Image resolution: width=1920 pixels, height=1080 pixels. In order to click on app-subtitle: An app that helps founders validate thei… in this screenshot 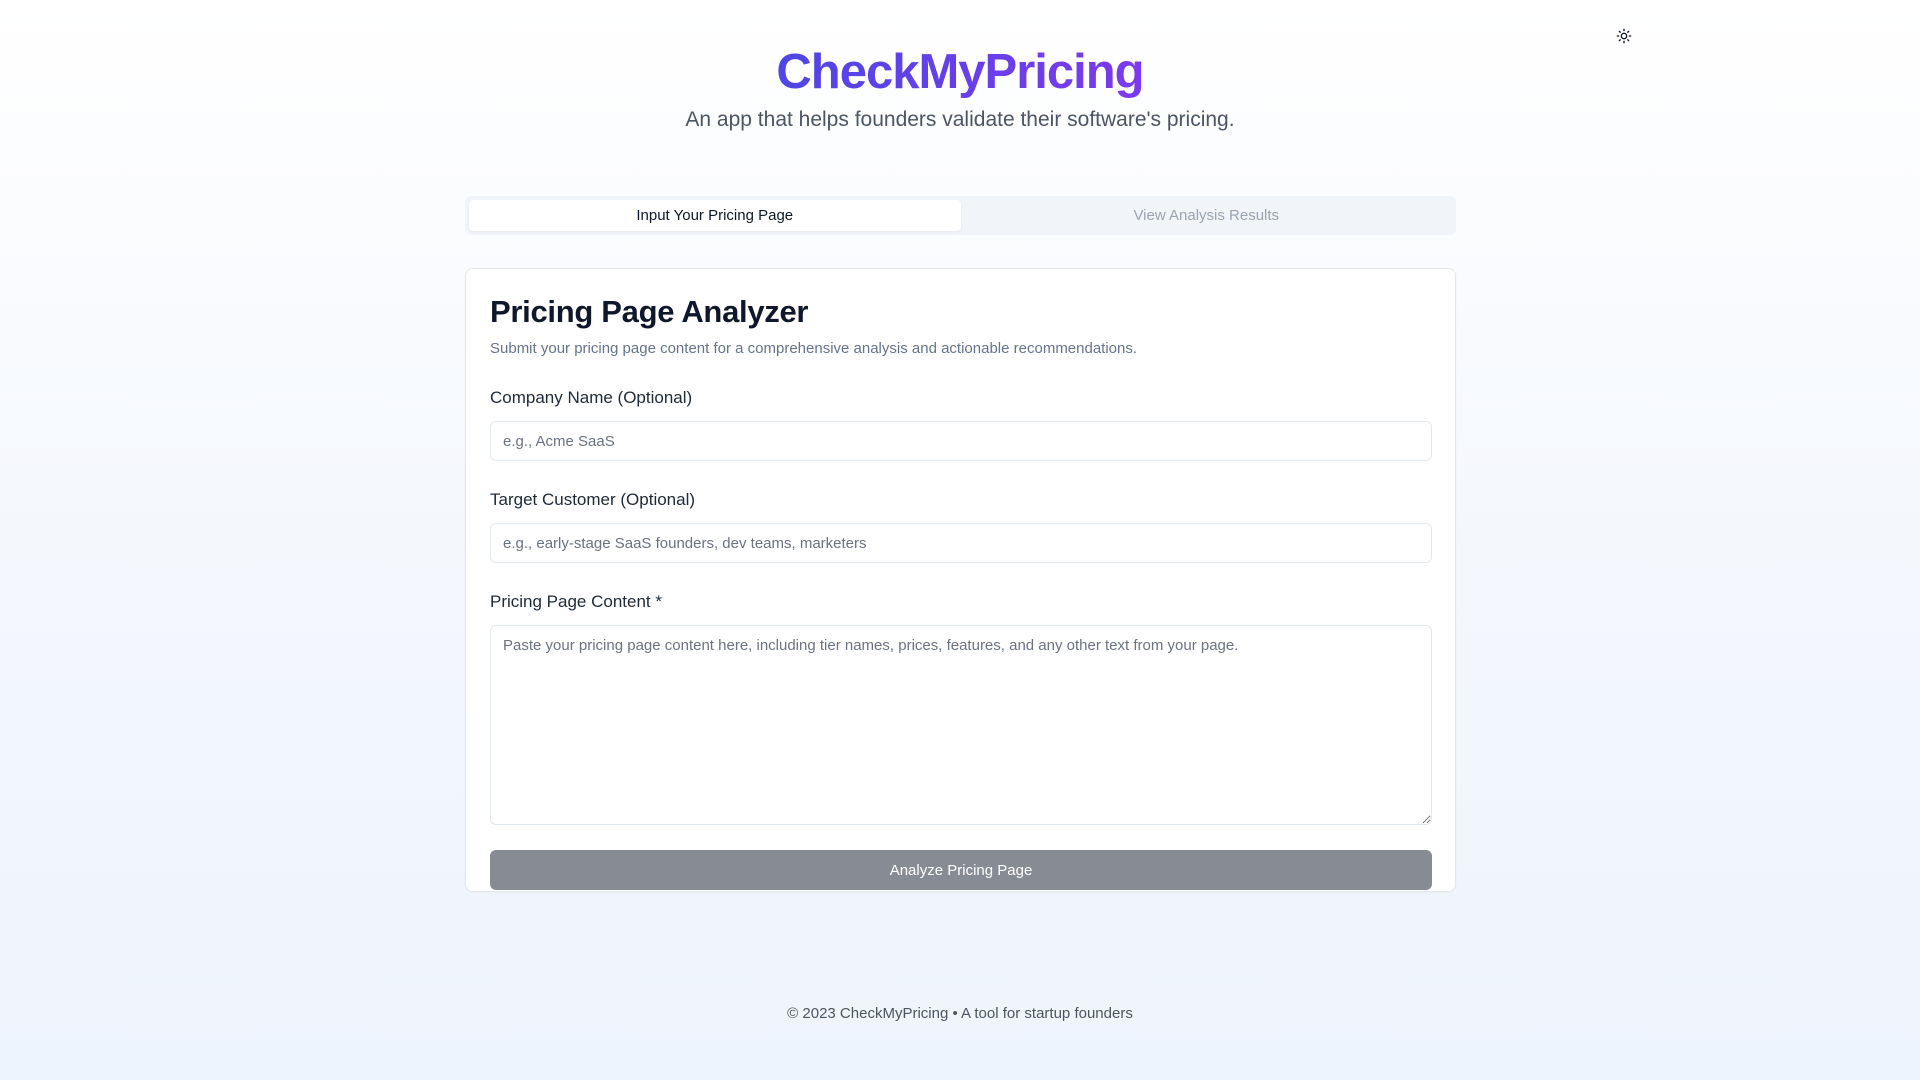, I will do `click(960, 119)`.